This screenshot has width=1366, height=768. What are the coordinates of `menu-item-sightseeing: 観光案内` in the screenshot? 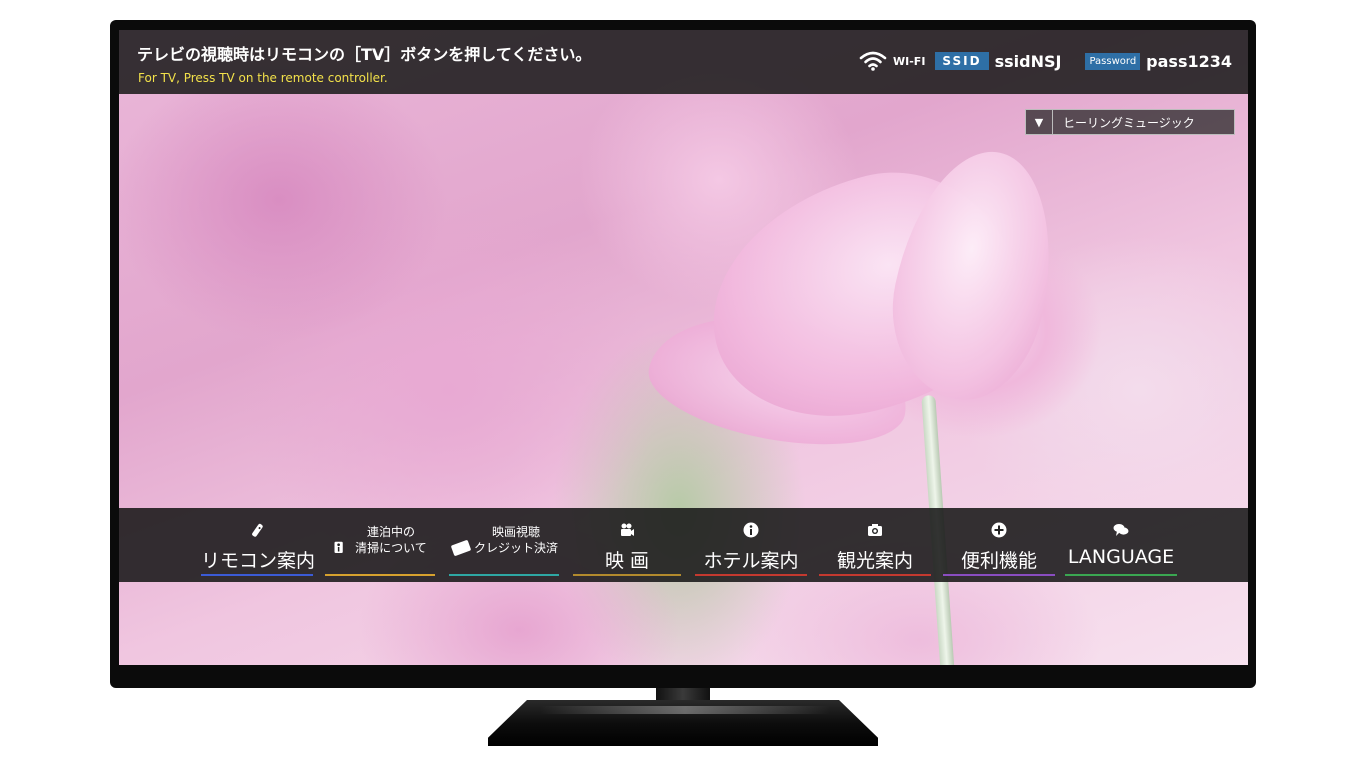 It's located at (875, 547).